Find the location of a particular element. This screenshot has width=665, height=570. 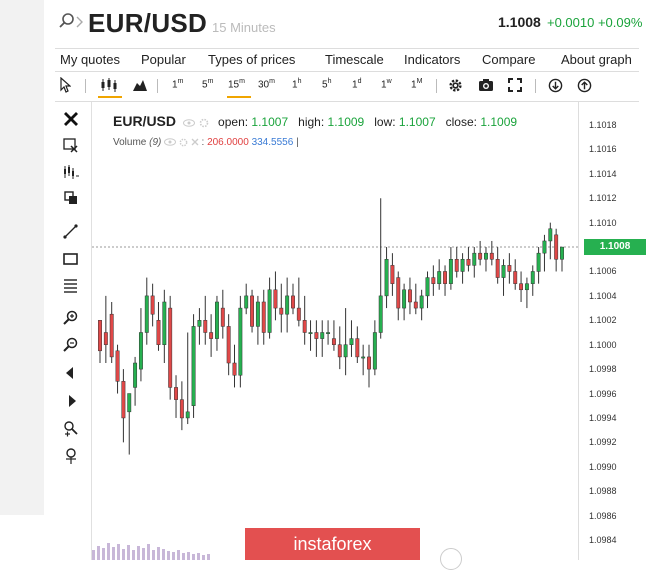

menu-about-graph: About graph is located at coordinates (596, 59).